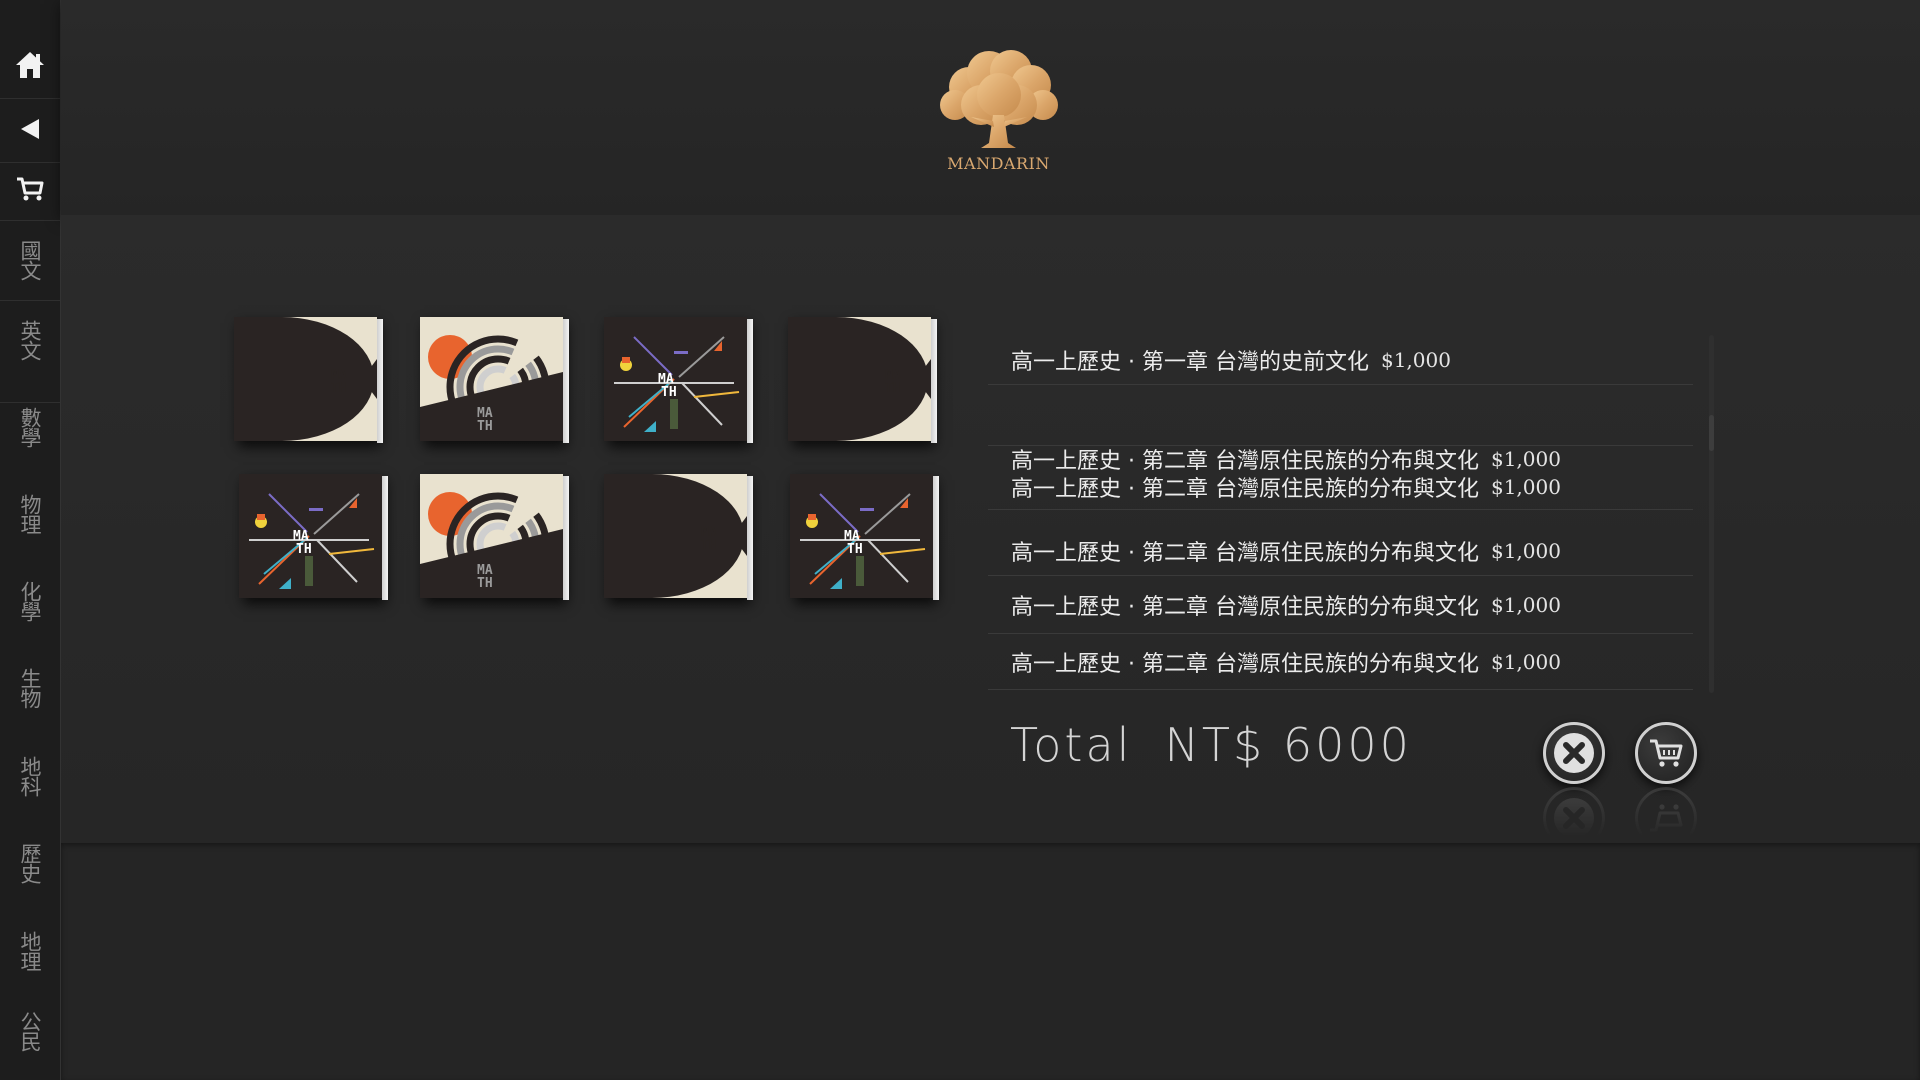 The height and width of the screenshot is (1080, 1920). I want to click on sidebar-item-english: 英文, so click(30, 340).